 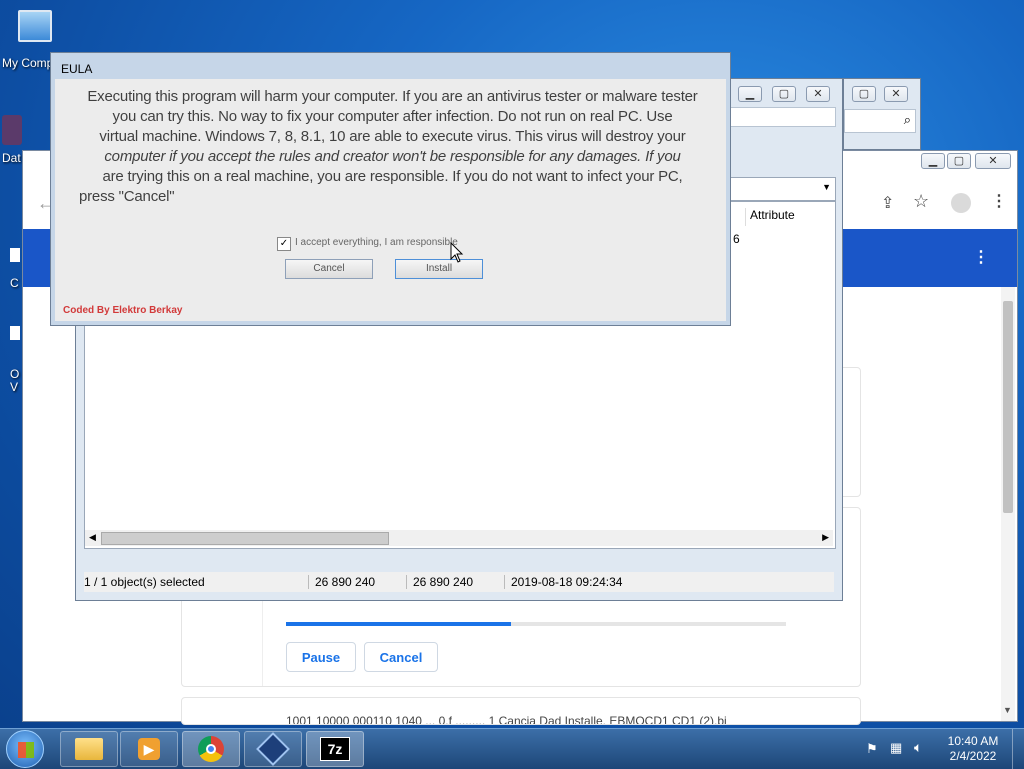 I want to click on action-center-icon: ⚑, so click(x=872, y=749).